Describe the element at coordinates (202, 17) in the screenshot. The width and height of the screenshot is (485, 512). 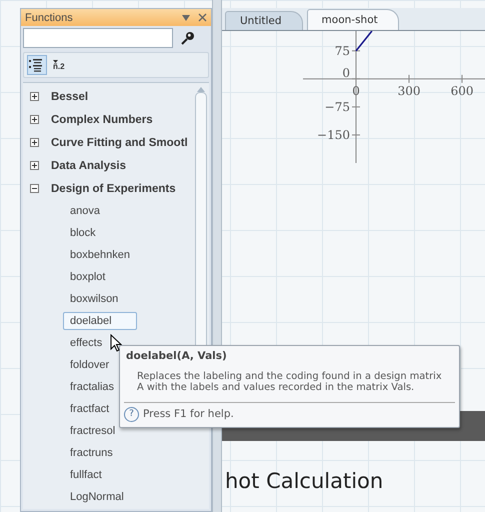
I see `close-icon` at that location.